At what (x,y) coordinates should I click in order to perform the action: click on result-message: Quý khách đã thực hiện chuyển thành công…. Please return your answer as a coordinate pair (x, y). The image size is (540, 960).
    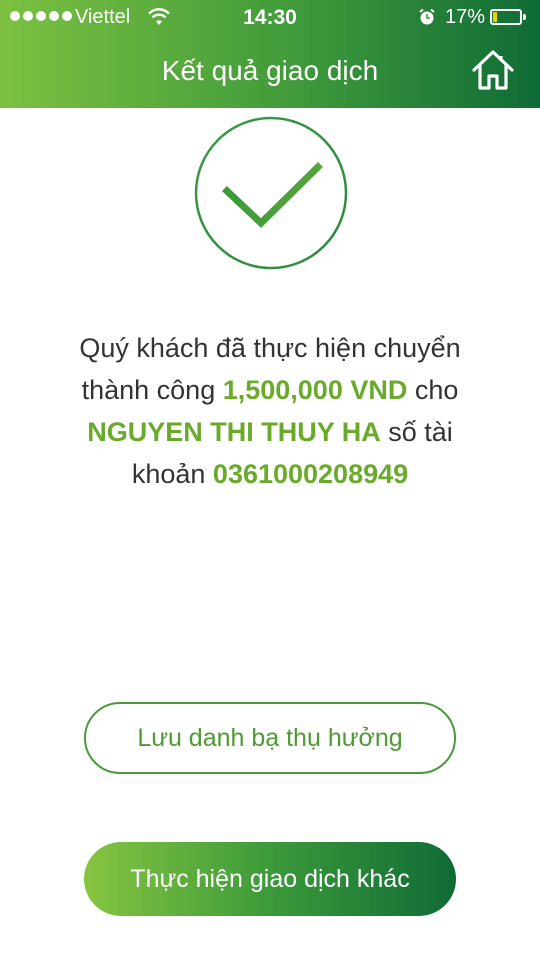
    Looking at the image, I should click on (270, 411).